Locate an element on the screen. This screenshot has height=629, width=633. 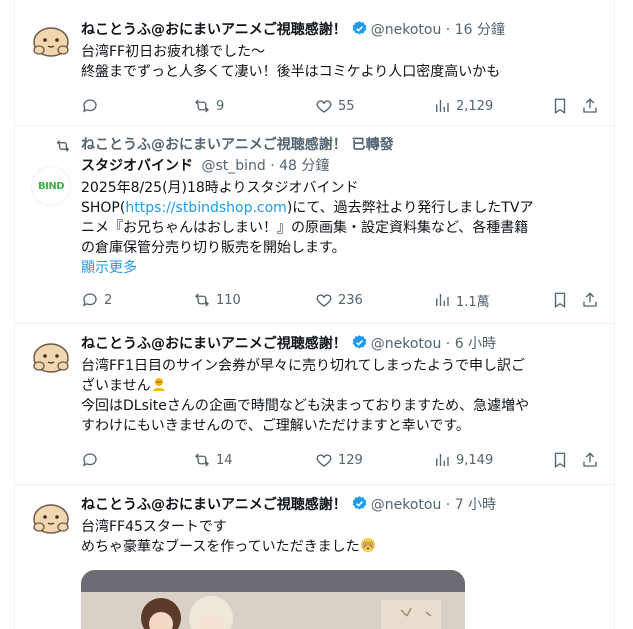
author-handle: @st_bind is located at coordinates (233, 166).